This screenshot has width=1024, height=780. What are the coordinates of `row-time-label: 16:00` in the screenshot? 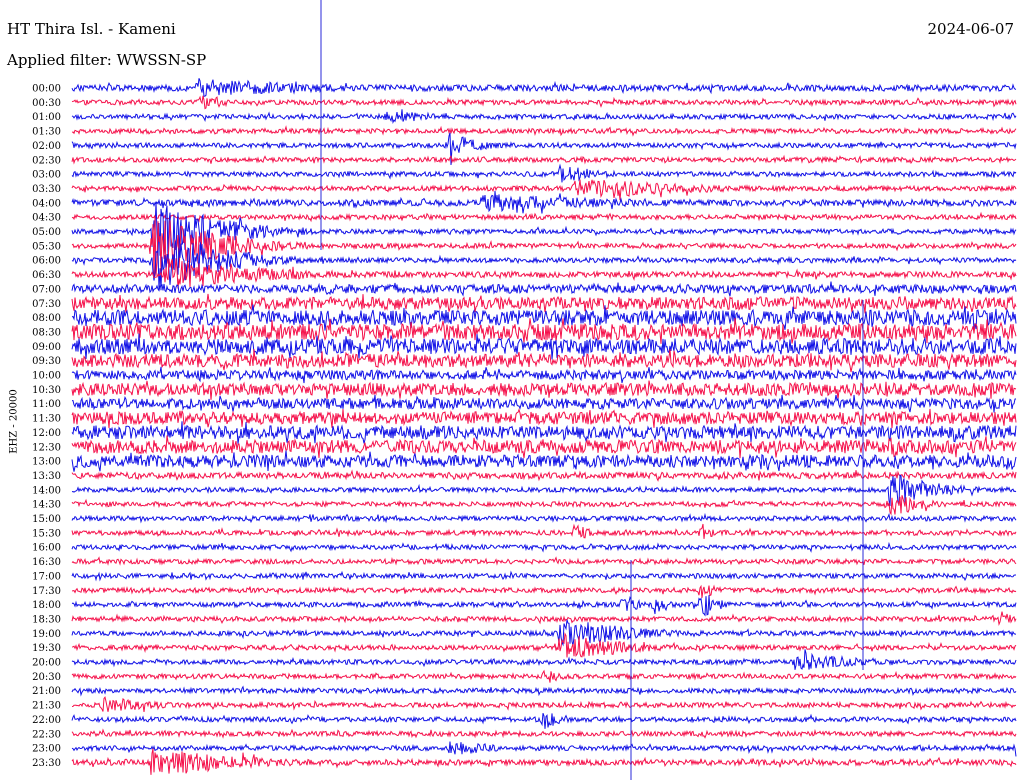 It's located at (46, 548).